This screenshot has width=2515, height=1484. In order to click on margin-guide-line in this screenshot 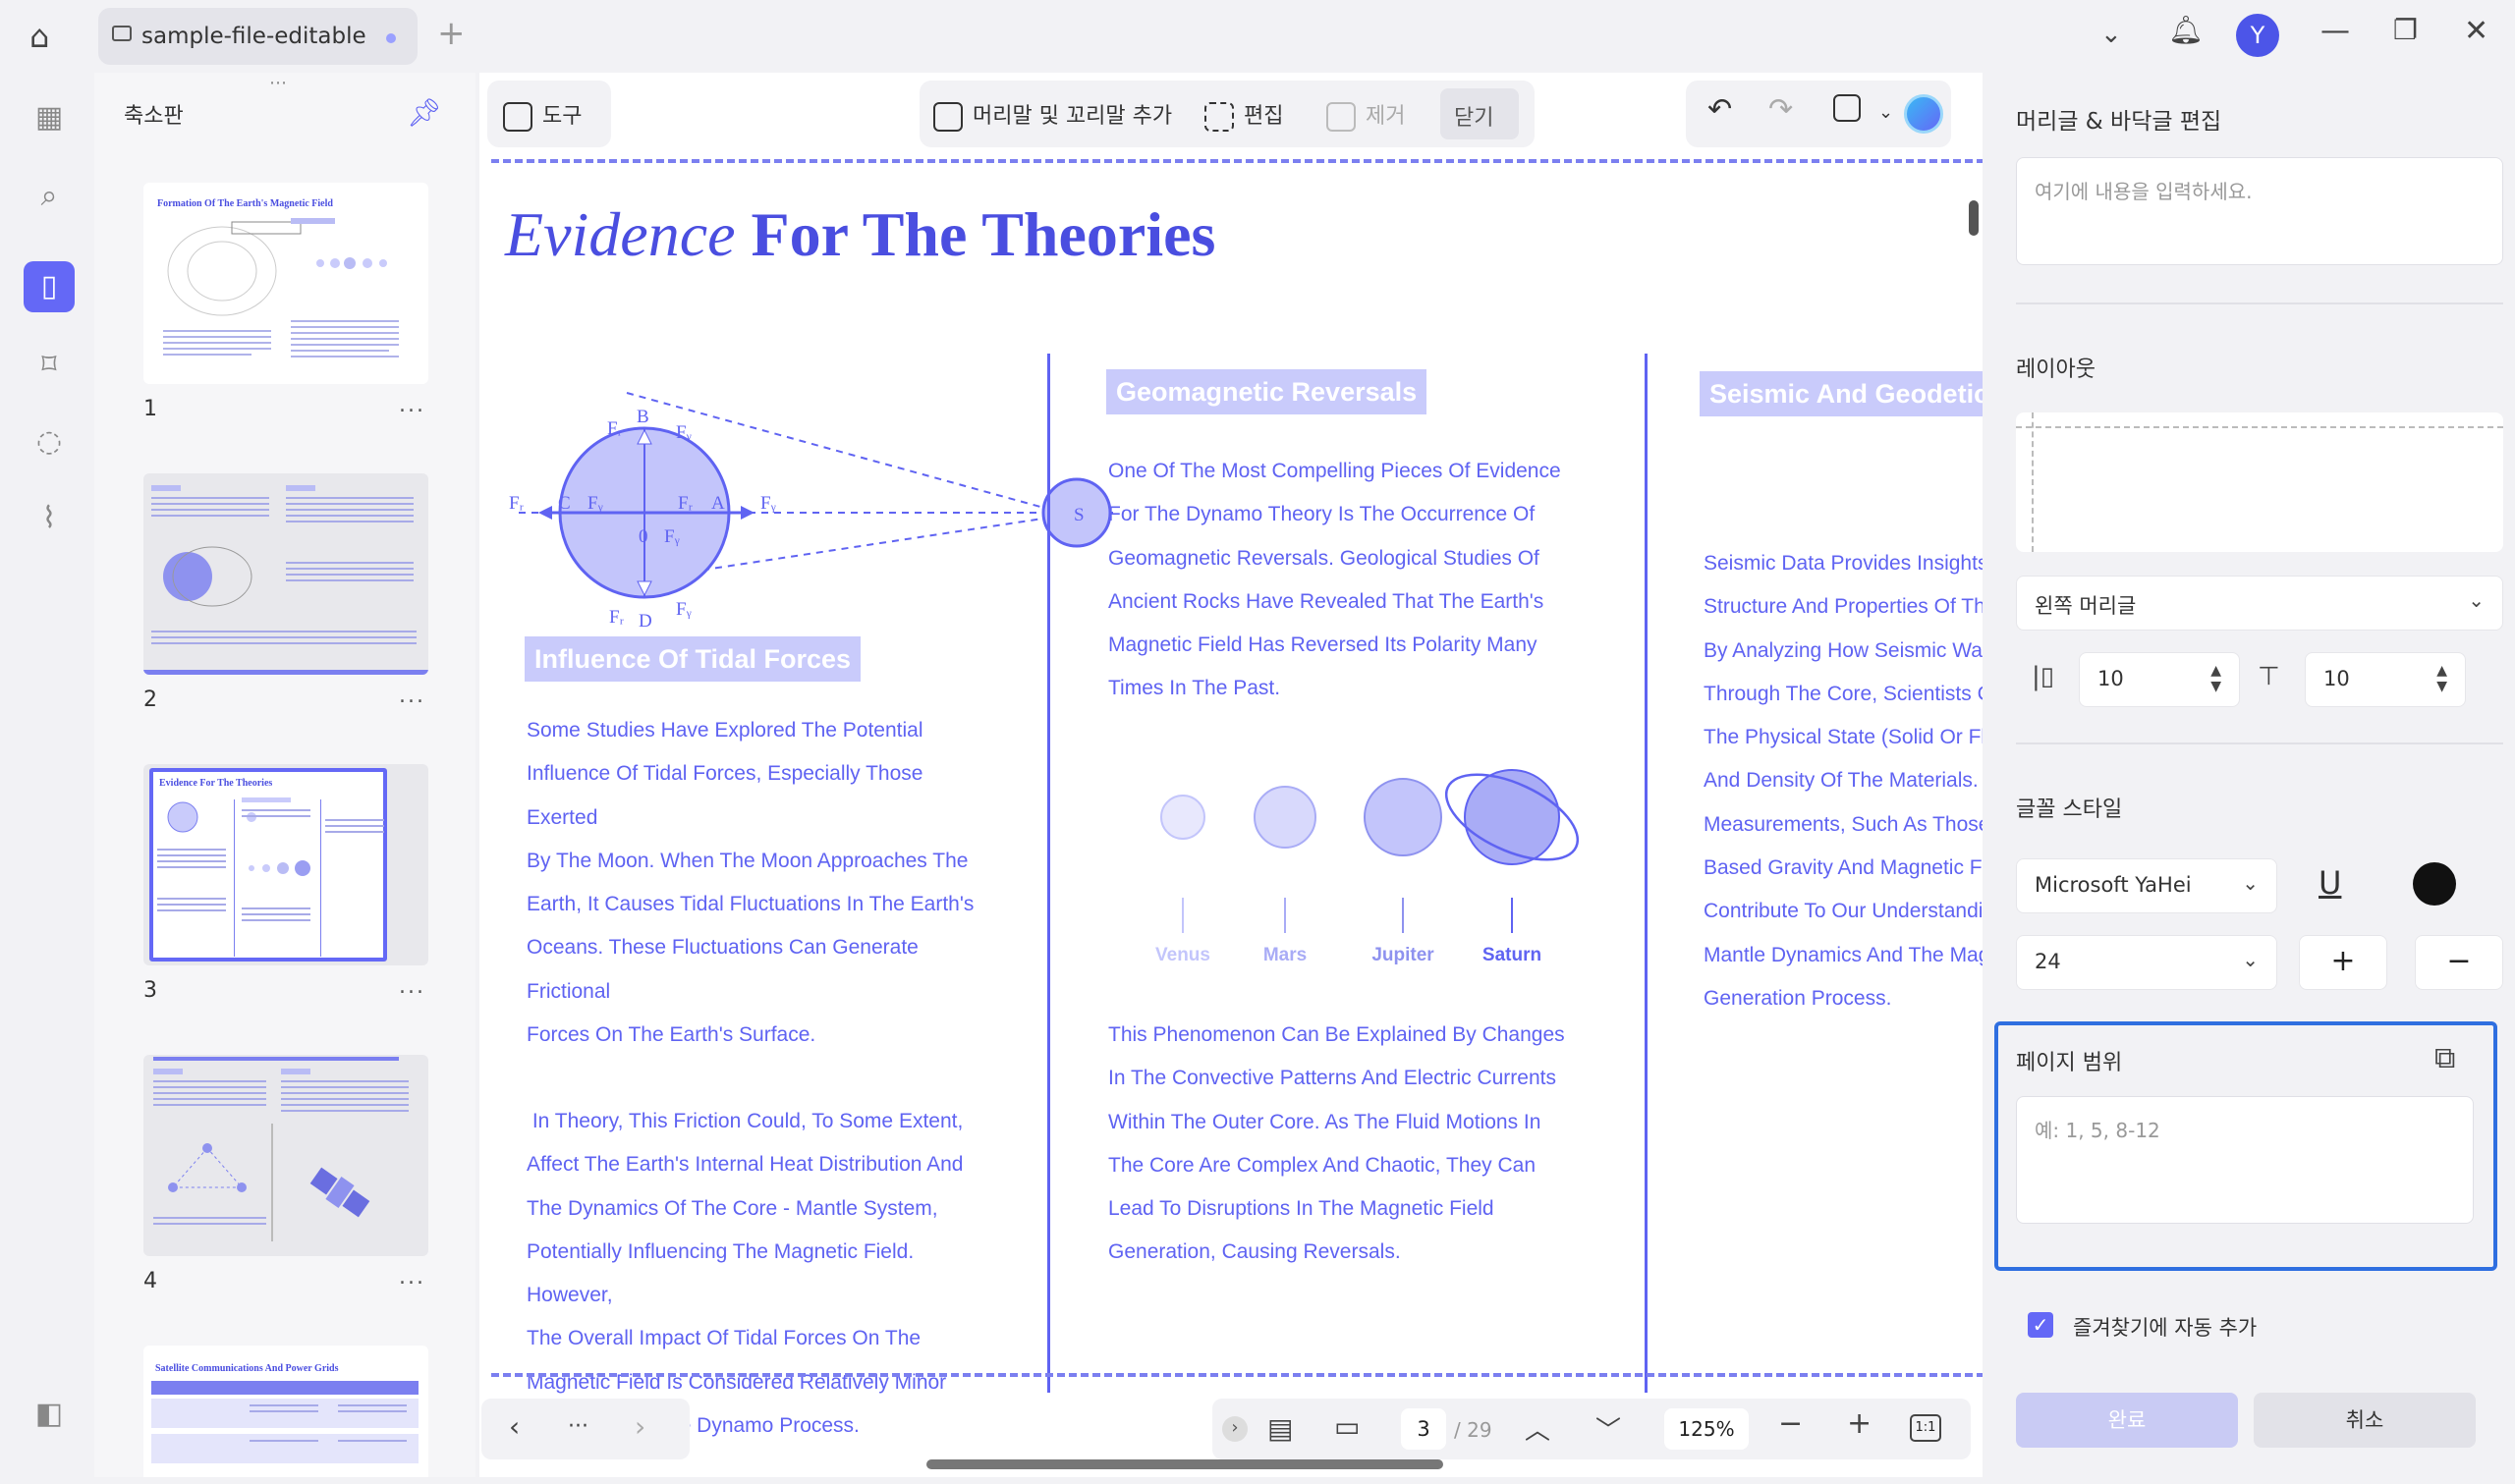, I will do `click(2033, 482)`.